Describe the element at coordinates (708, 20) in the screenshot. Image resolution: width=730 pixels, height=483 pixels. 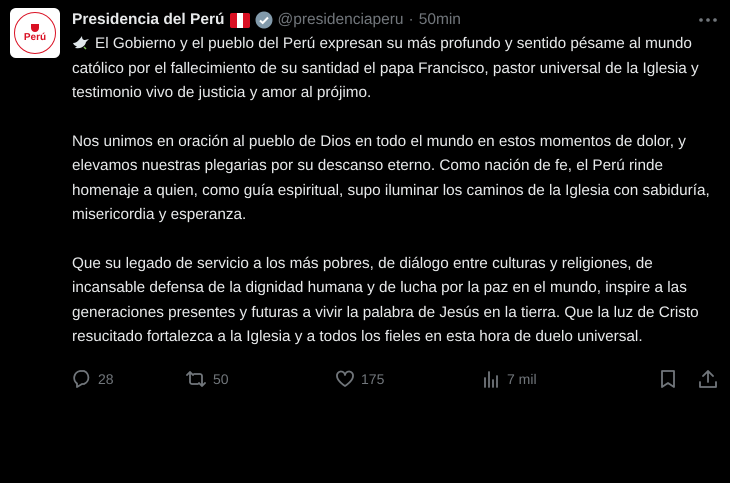
I see `more-options-icon` at that location.